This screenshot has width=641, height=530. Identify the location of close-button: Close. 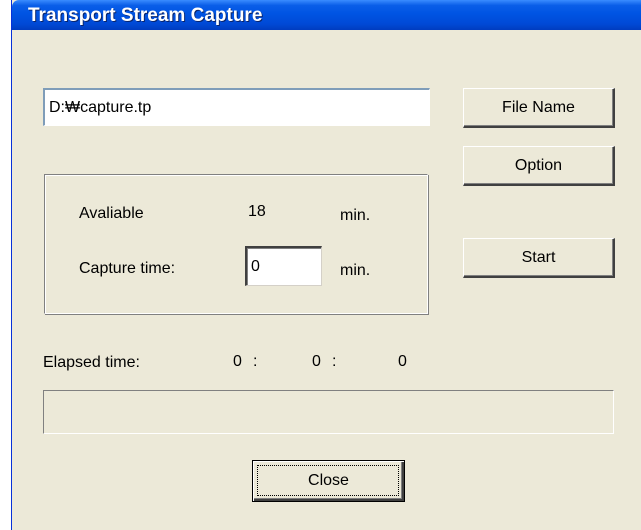
(328, 481).